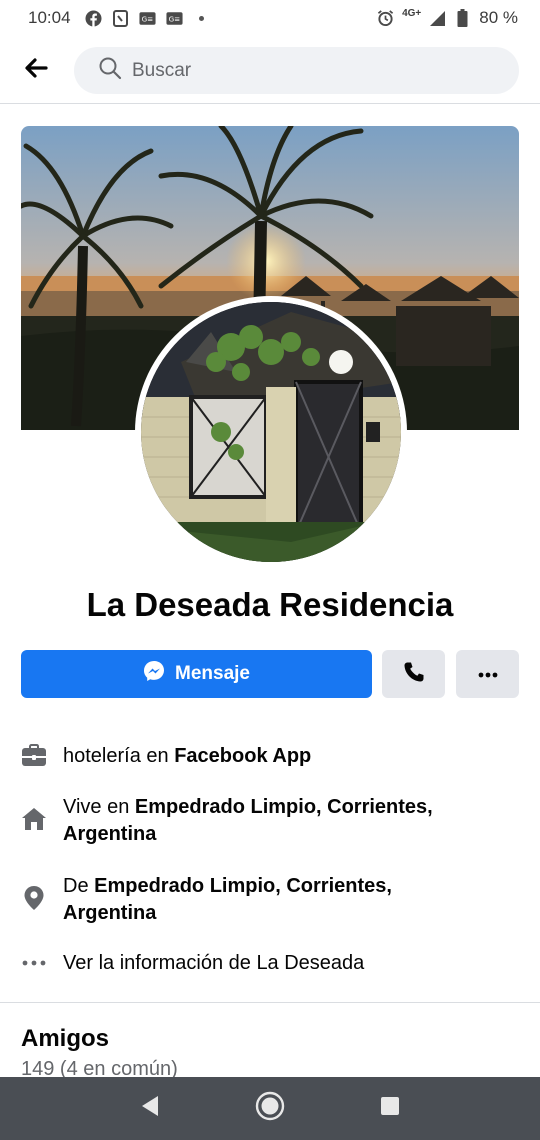 This screenshot has width=540, height=1140. What do you see at coordinates (498, 17) in the screenshot?
I see `battery-percent: 80 %` at bounding box center [498, 17].